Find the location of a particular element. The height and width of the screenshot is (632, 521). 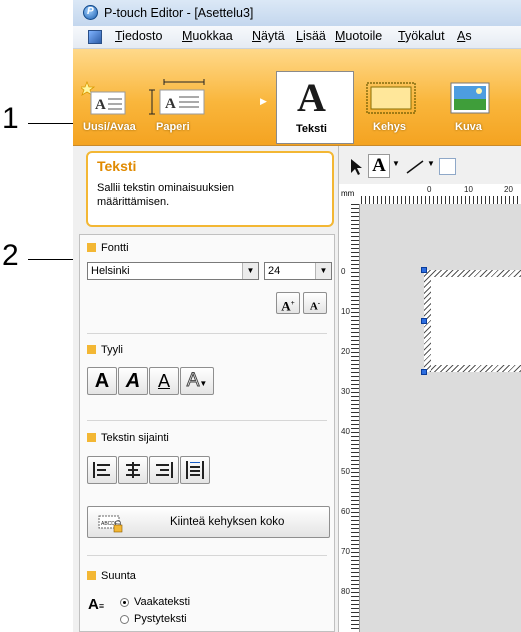

text-big-a-icon: A is located at coordinates (311, 97).